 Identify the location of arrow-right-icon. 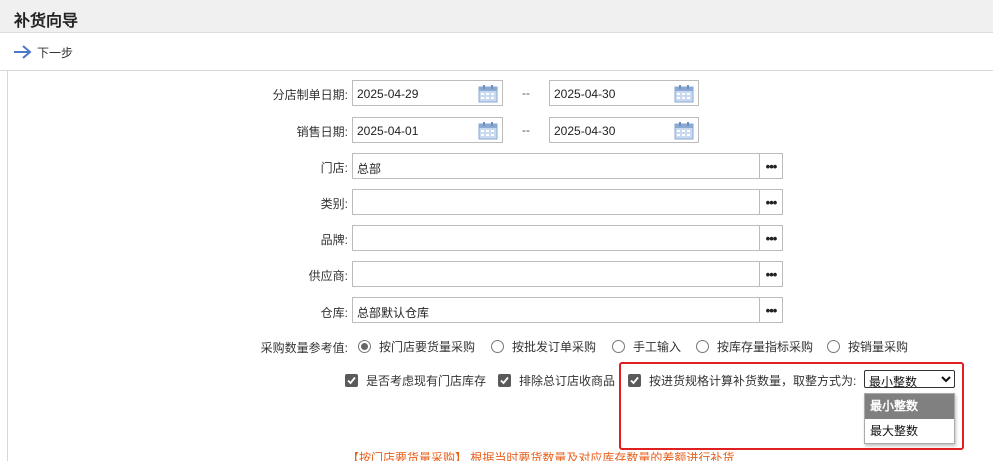
(23, 52).